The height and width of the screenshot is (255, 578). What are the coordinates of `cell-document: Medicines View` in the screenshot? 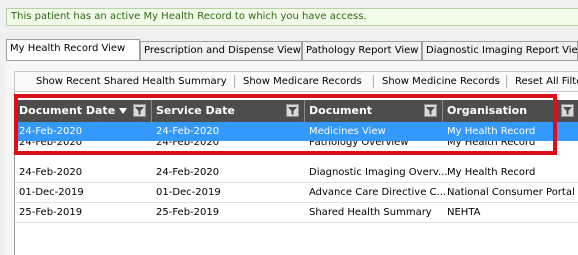 It's located at (347, 131).